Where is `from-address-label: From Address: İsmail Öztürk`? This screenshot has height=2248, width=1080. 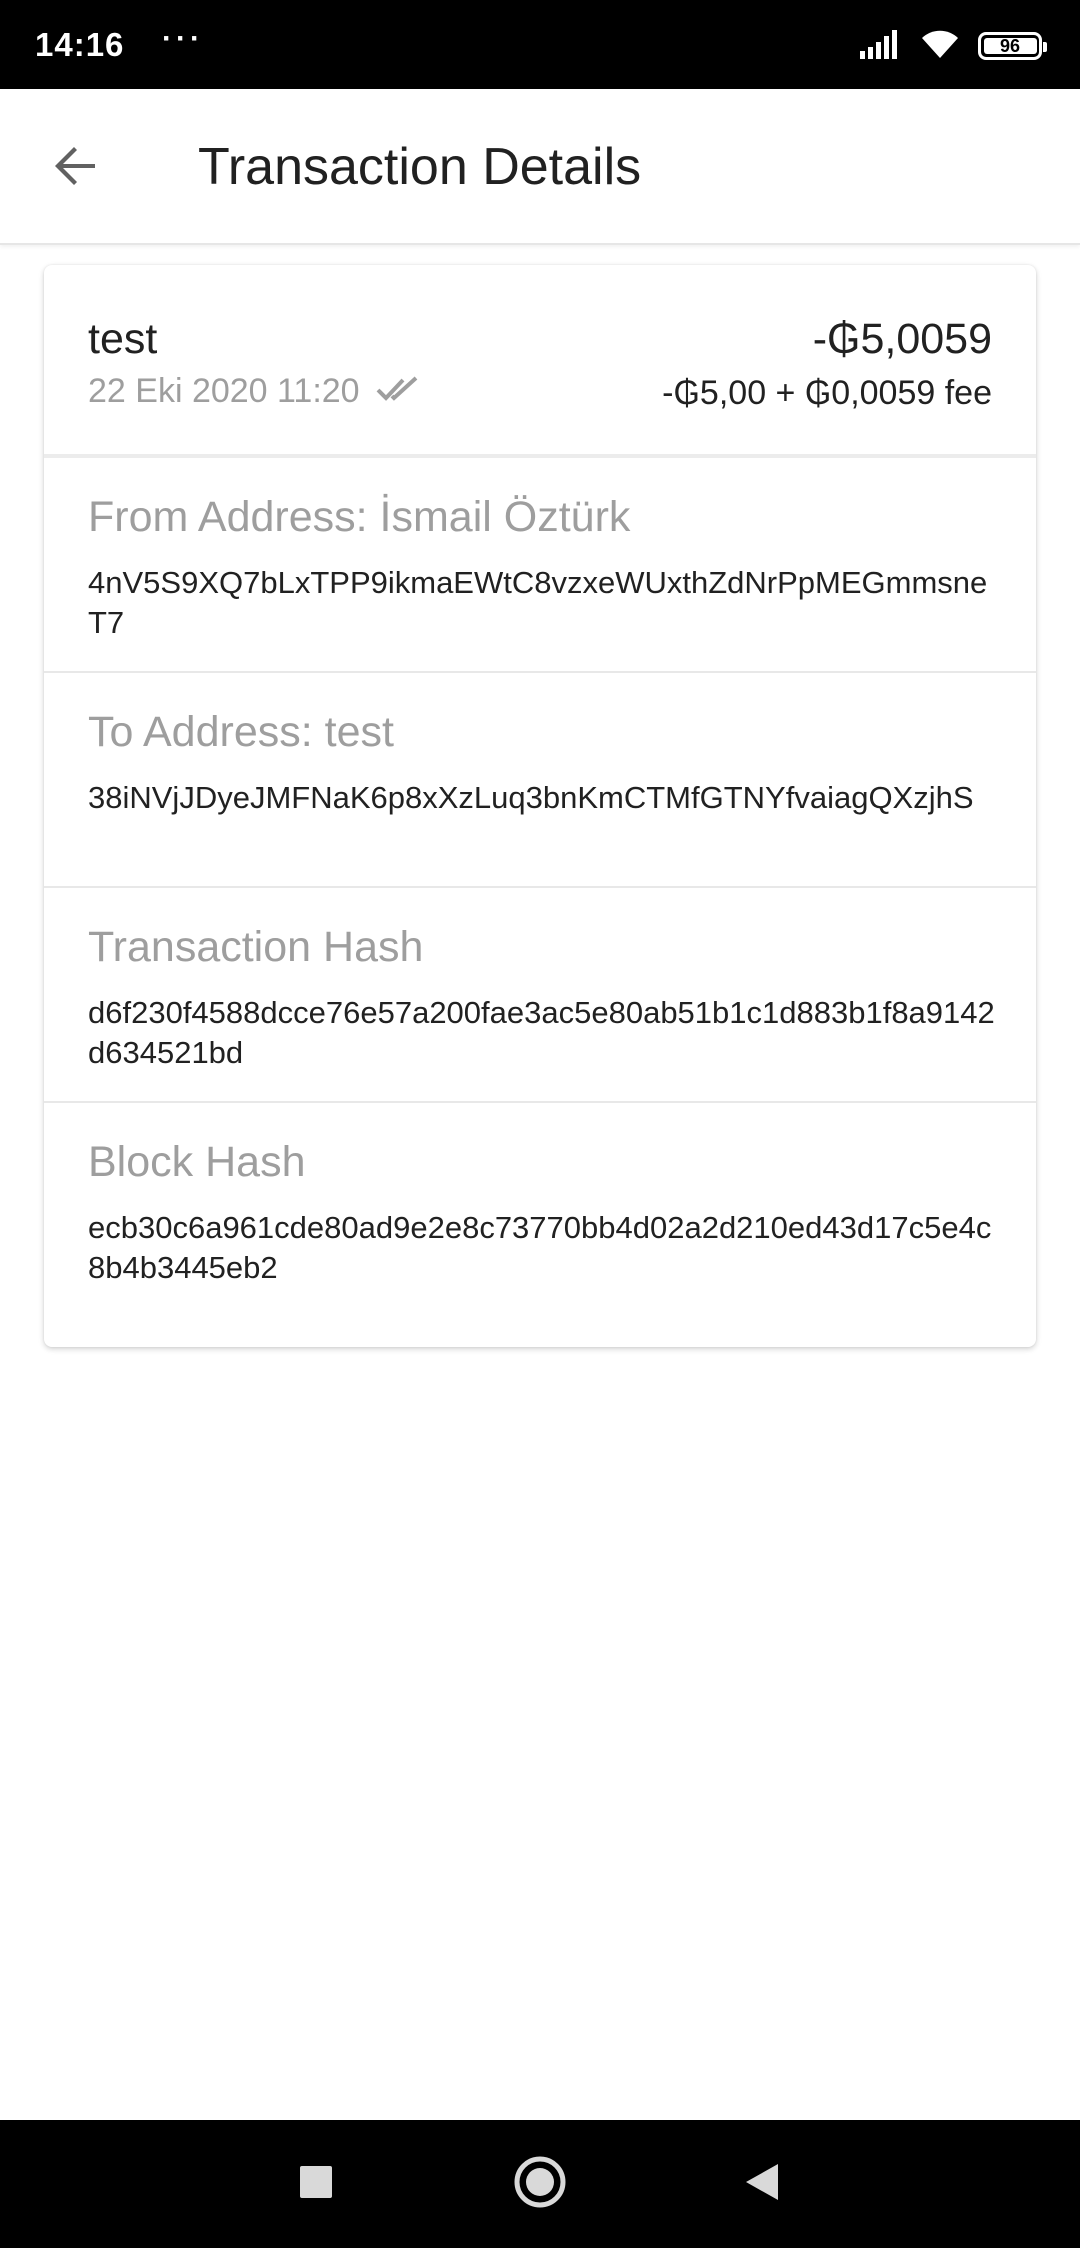
from-address-label: From Address: İsmail Öztürk is located at coordinates (359, 517).